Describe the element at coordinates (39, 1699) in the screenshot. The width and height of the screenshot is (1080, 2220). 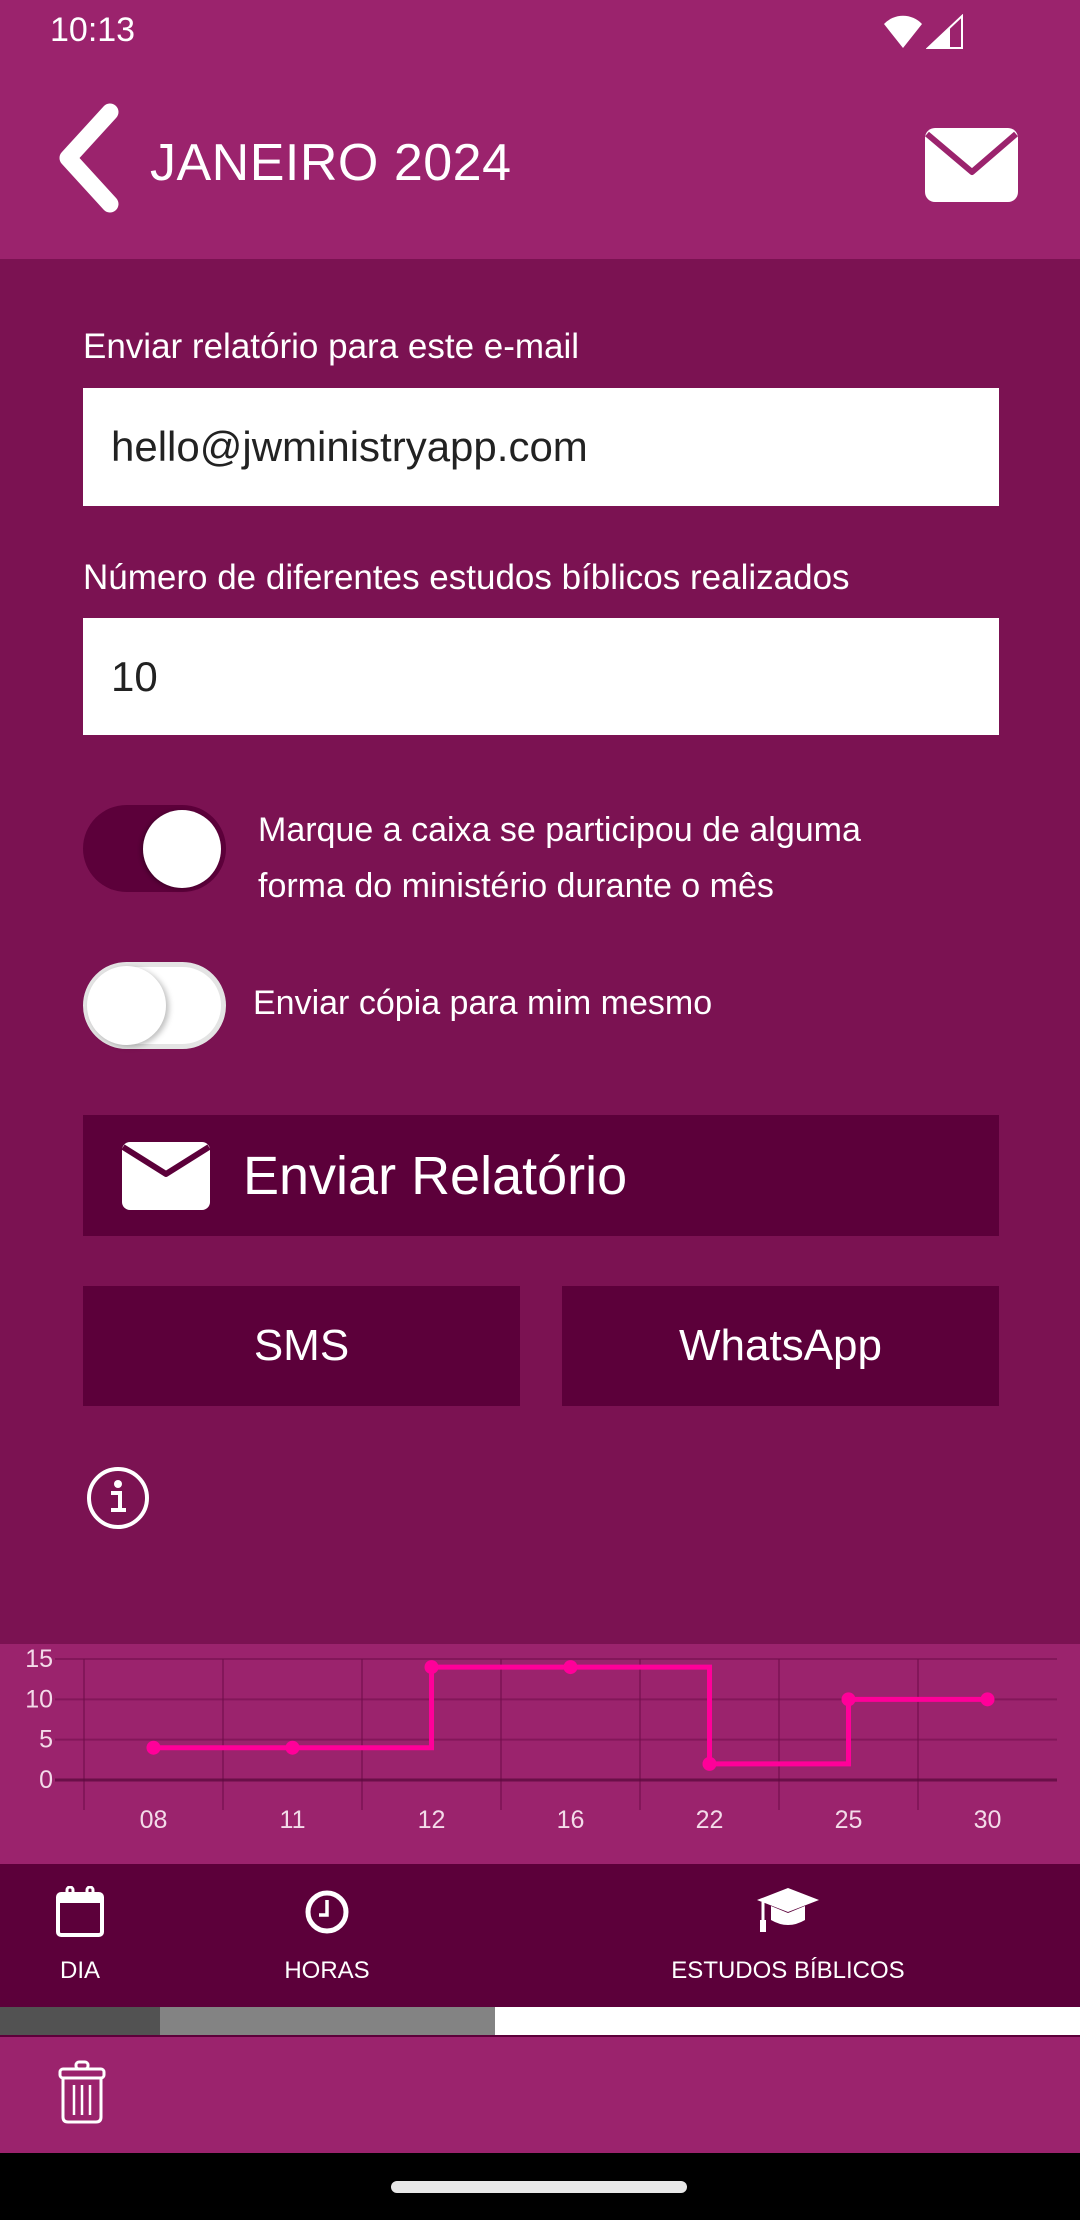
I see `y-tick-label: 10` at that location.